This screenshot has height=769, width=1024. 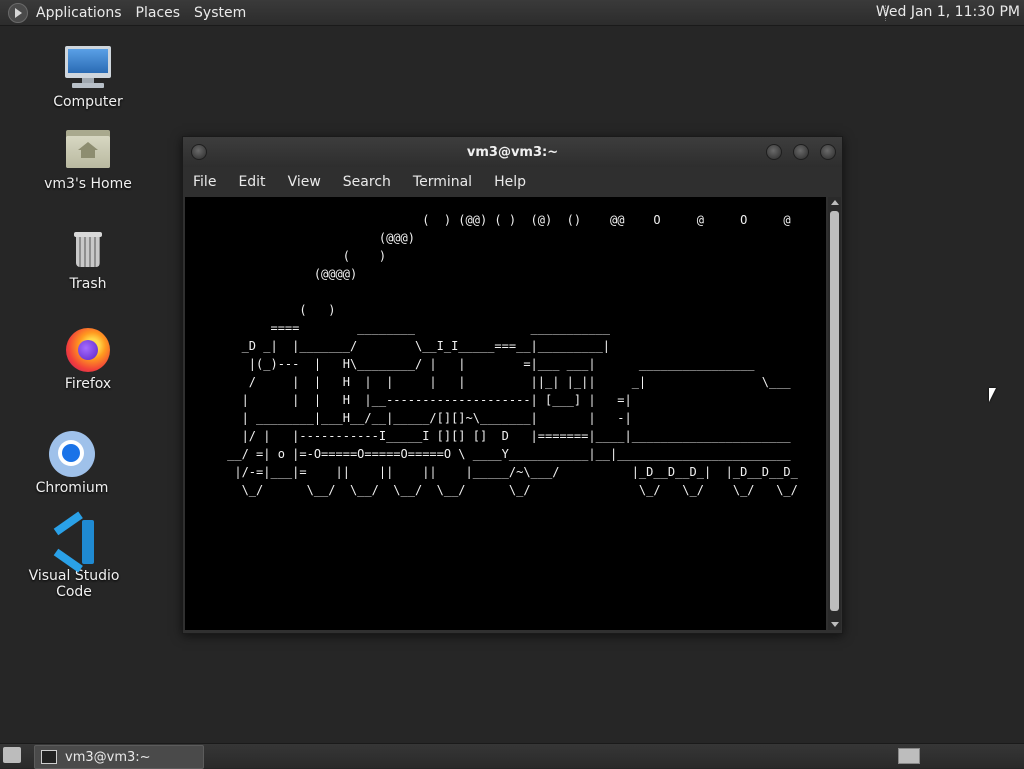 What do you see at coordinates (49, 757) in the screenshot?
I see `terminal-icon` at bounding box center [49, 757].